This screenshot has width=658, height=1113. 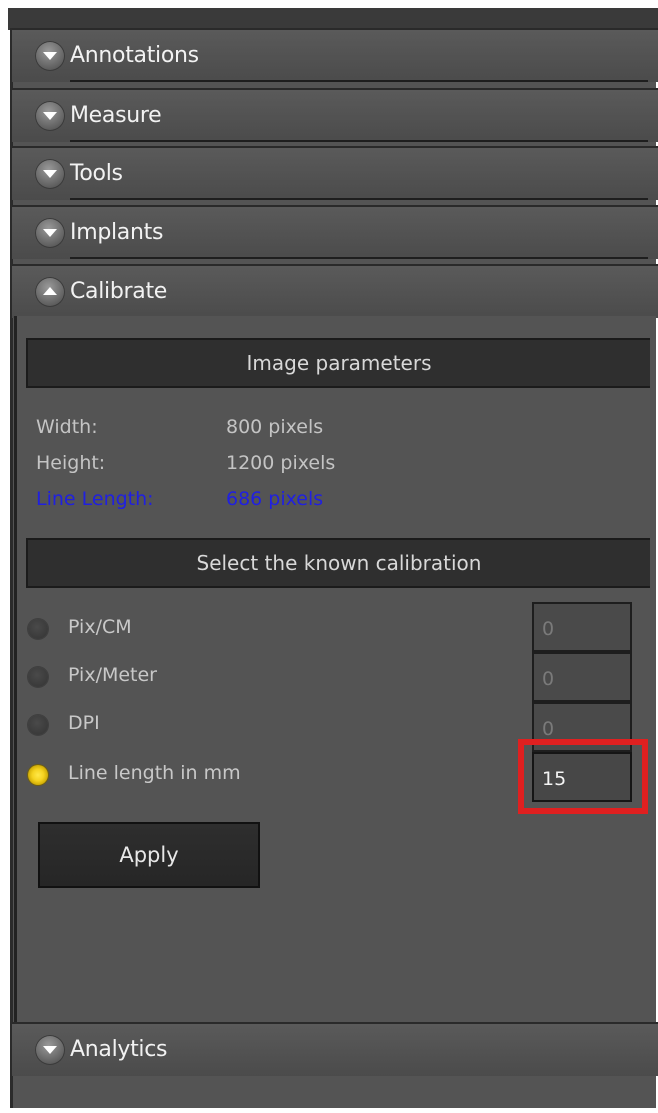 What do you see at coordinates (67, 427) in the screenshot?
I see `width-label: Width:` at bounding box center [67, 427].